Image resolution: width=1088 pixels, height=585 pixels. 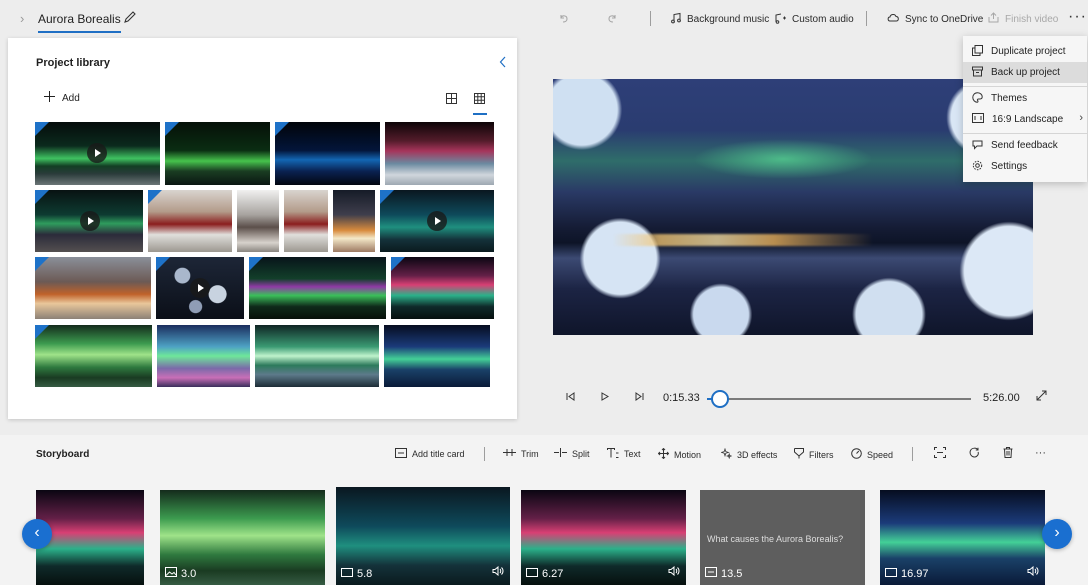 What do you see at coordinates (90, 537) in the screenshot?
I see `storyboard-clip` at bounding box center [90, 537].